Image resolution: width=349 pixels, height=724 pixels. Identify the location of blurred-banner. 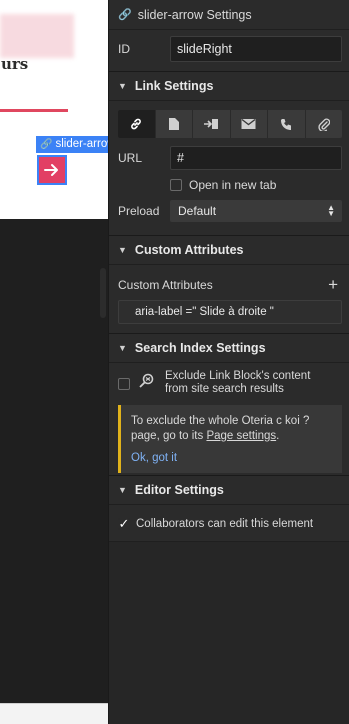
(37, 36).